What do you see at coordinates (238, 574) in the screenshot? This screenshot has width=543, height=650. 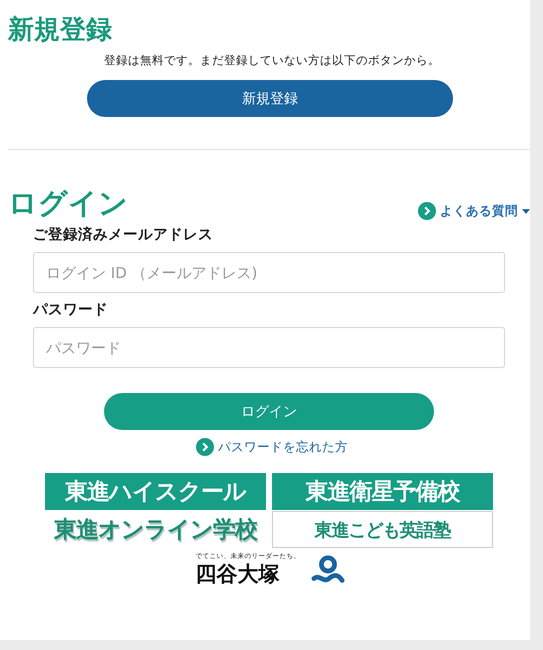 I see `school-logo: 四谷大塚` at bounding box center [238, 574].